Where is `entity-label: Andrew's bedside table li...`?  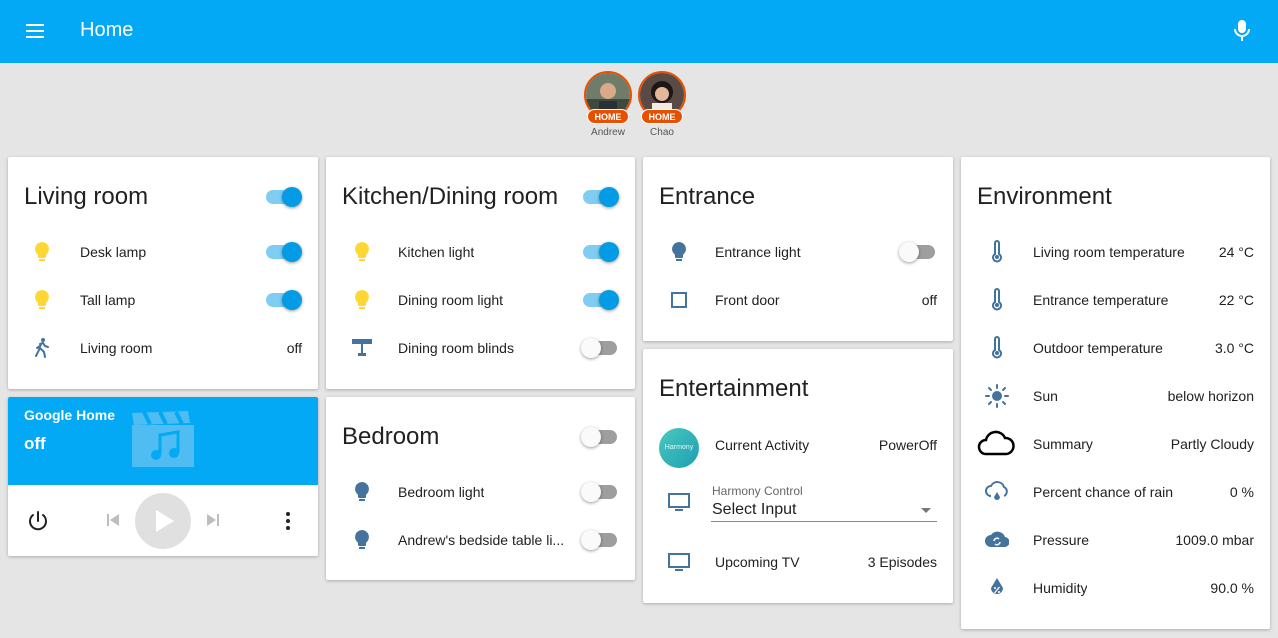
entity-label: Andrew's bedside table li... is located at coordinates (481, 540).